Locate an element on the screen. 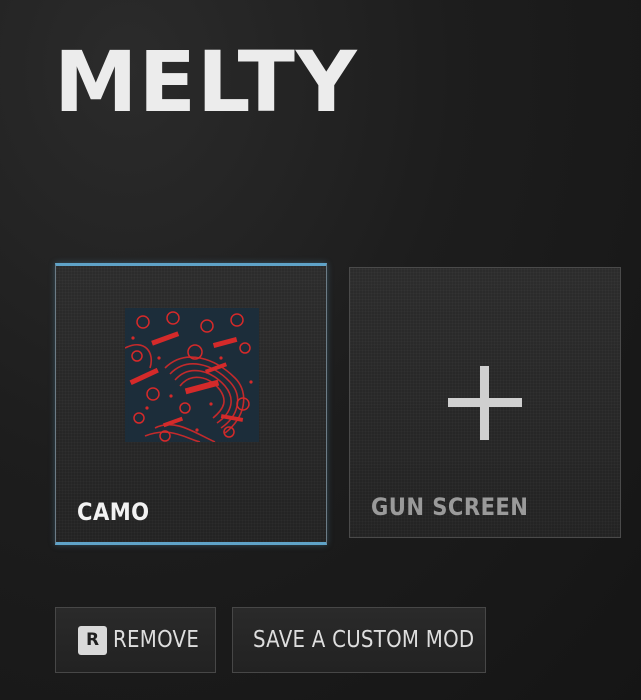 The image size is (641, 700). plus-icon is located at coordinates (485, 403).